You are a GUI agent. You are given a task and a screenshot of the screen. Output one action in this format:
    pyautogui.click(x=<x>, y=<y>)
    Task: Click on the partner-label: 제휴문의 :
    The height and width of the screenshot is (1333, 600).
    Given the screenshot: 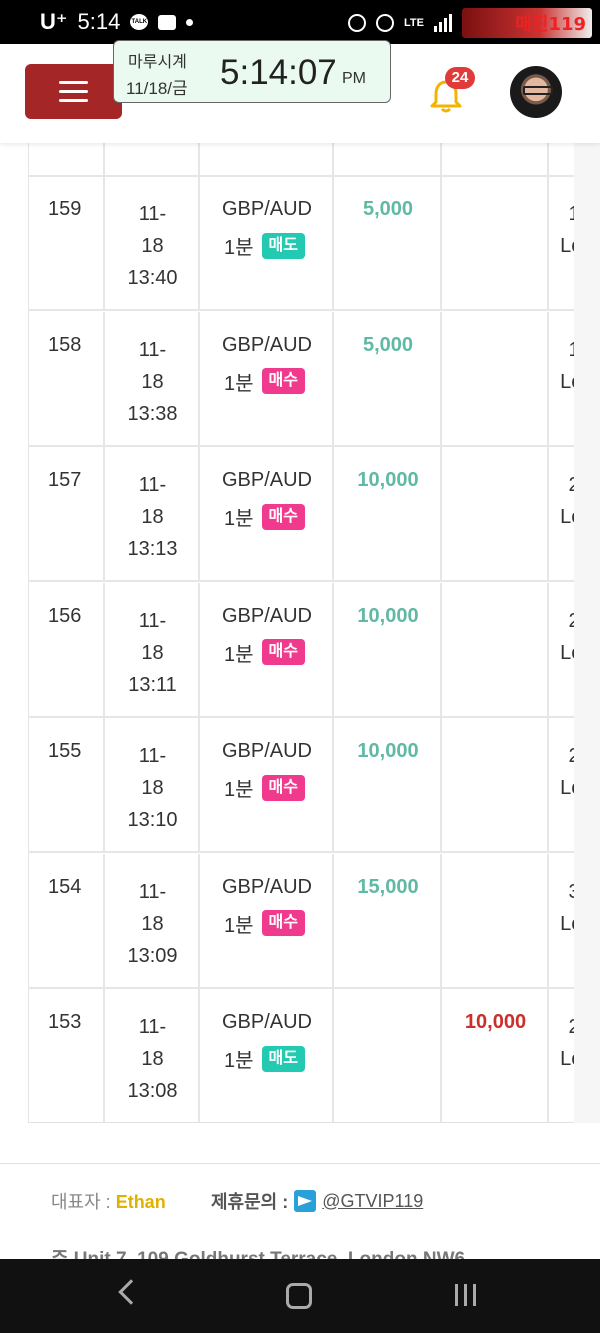 What is the action you would take?
    pyautogui.click(x=250, y=1202)
    